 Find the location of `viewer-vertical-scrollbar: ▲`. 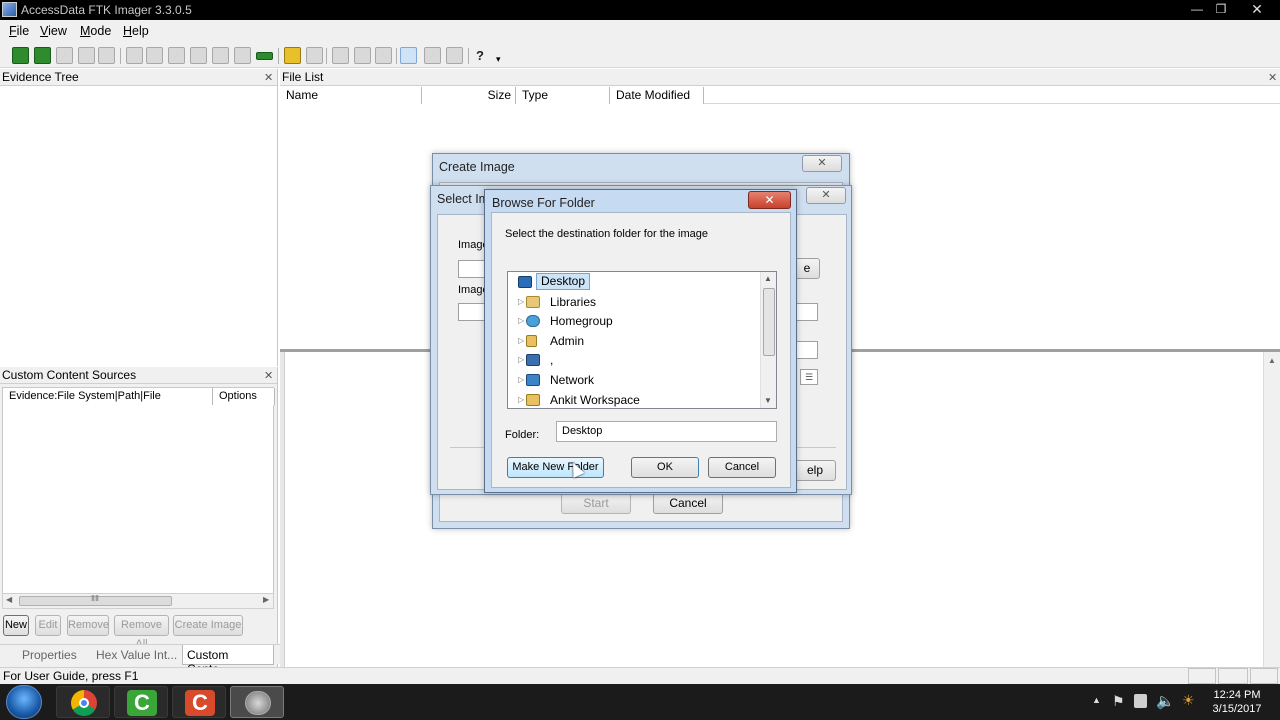

viewer-vertical-scrollbar: ▲ is located at coordinates (1271, 509).